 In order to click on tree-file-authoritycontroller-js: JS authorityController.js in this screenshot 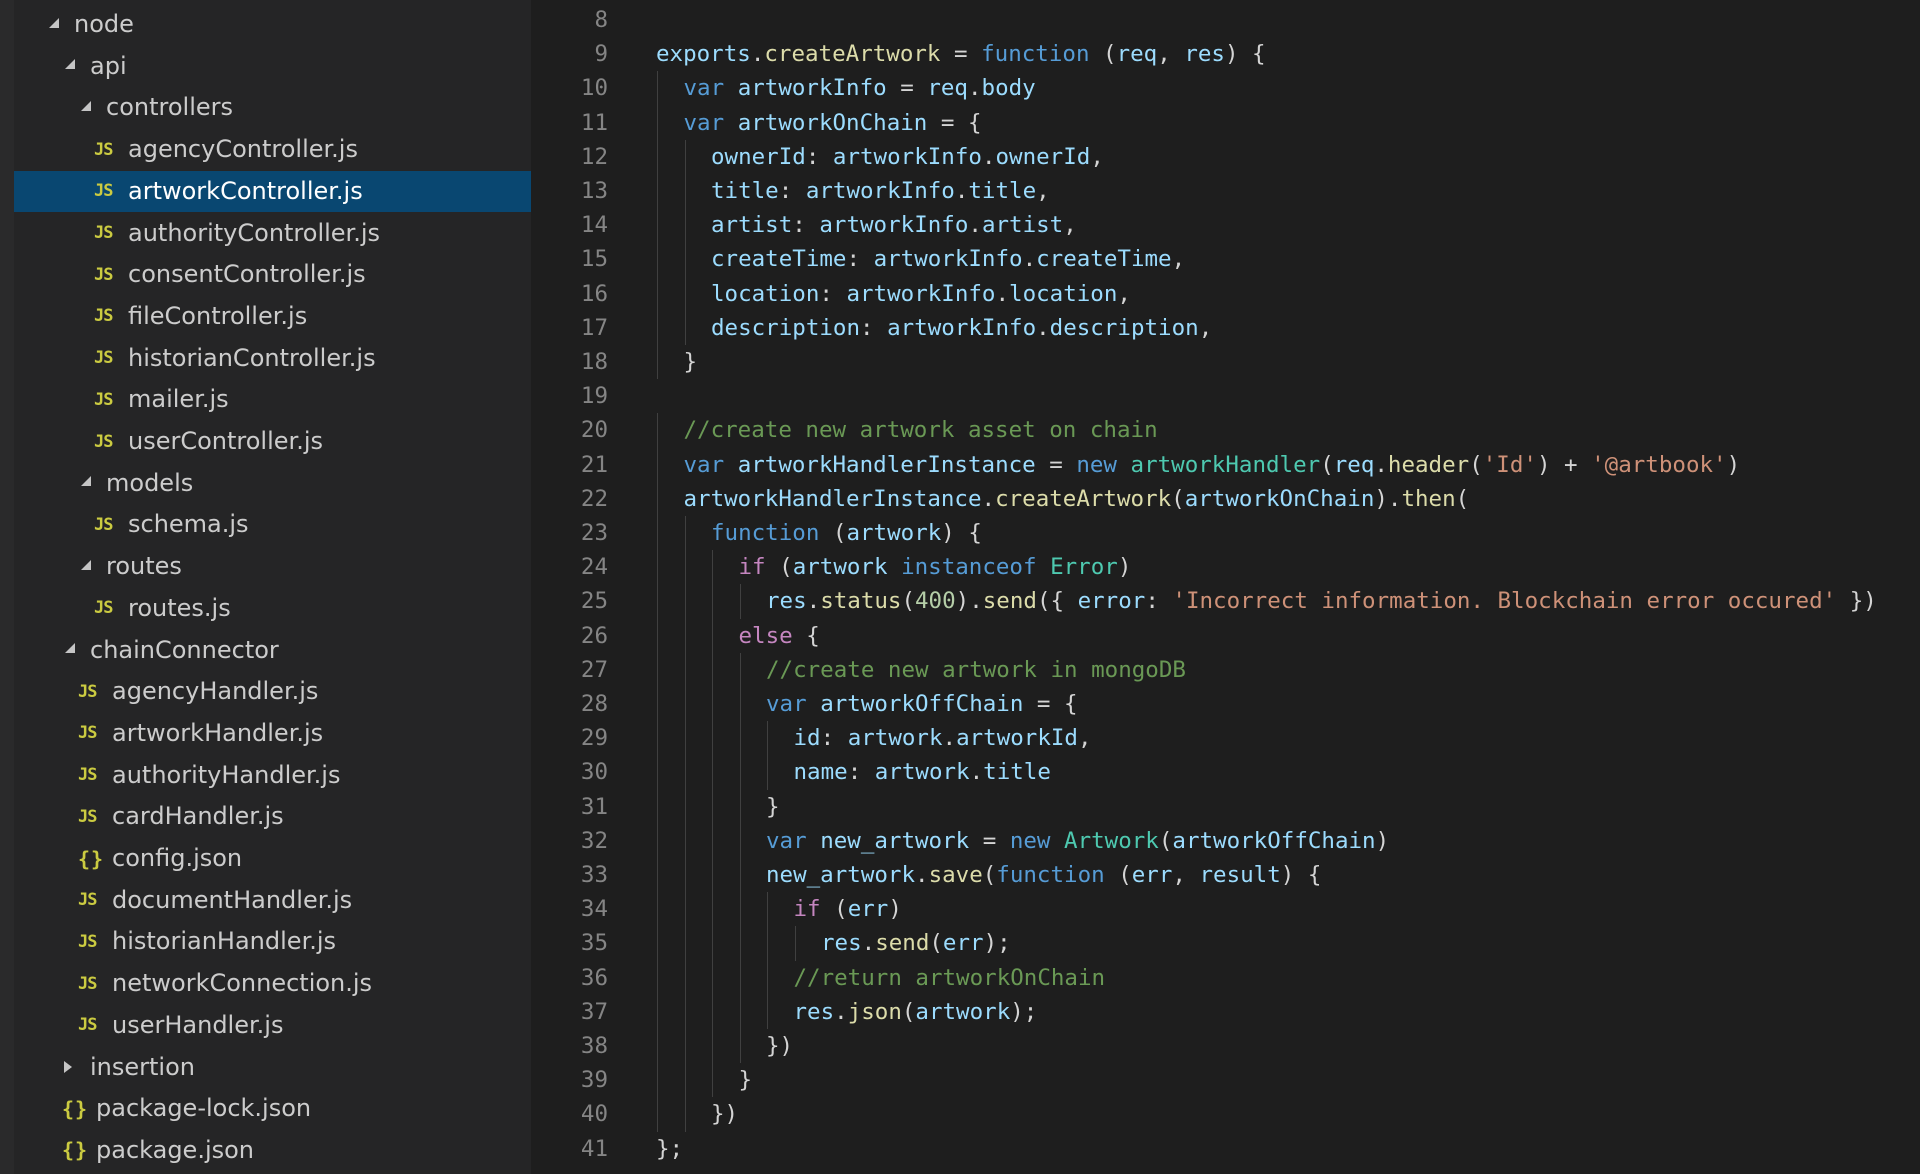, I will do `click(272, 233)`.